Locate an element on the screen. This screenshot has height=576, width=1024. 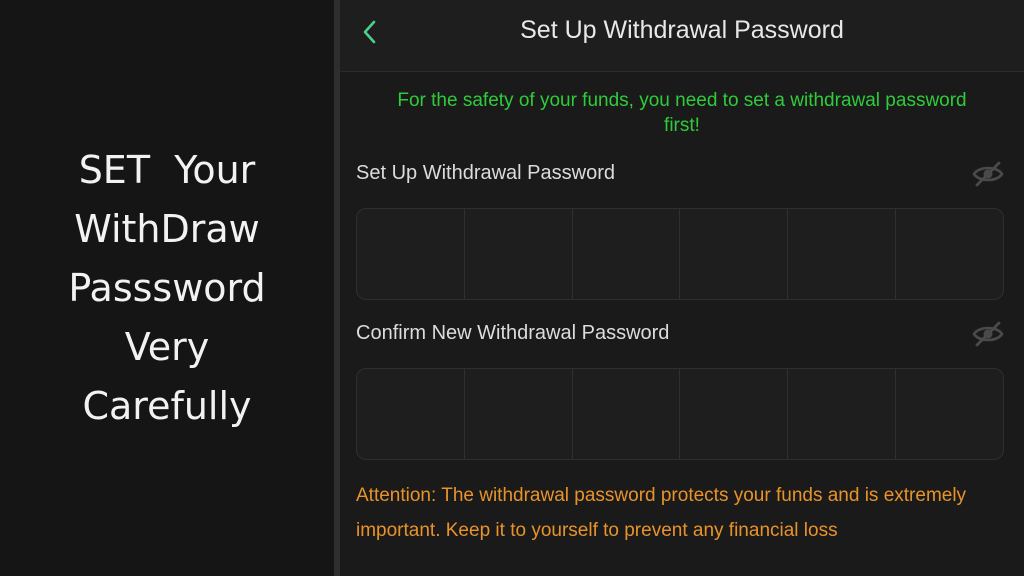
caption-line: Carefully is located at coordinates (167, 405).